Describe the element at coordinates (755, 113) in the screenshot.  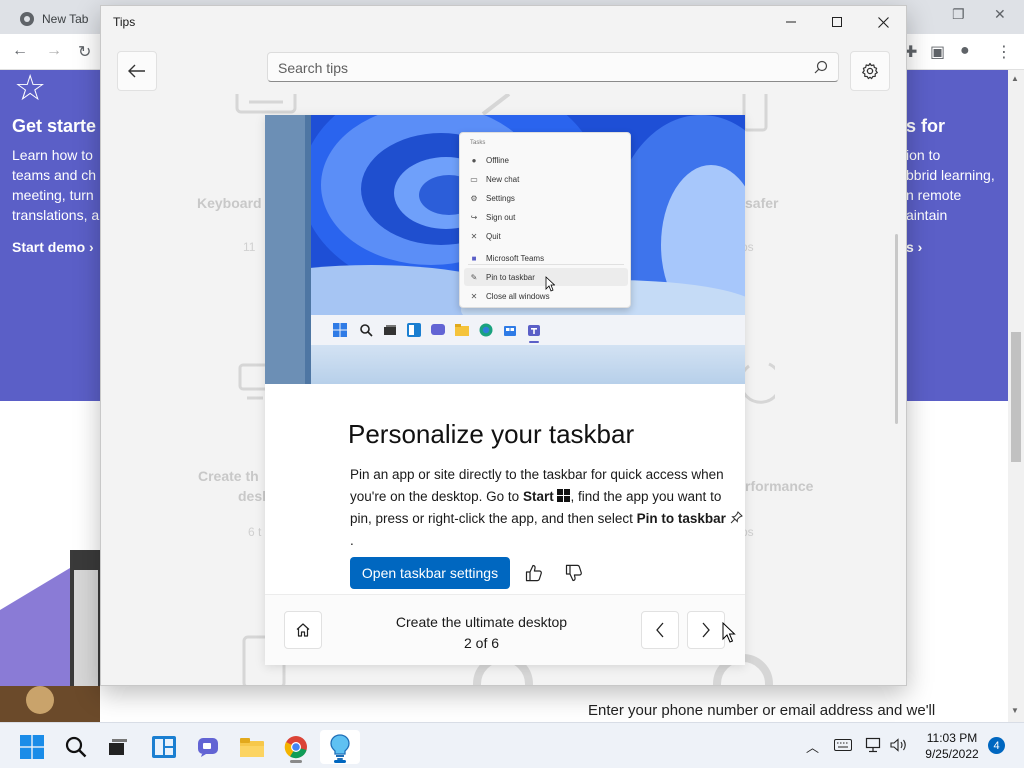
I see `phone-icon` at that location.